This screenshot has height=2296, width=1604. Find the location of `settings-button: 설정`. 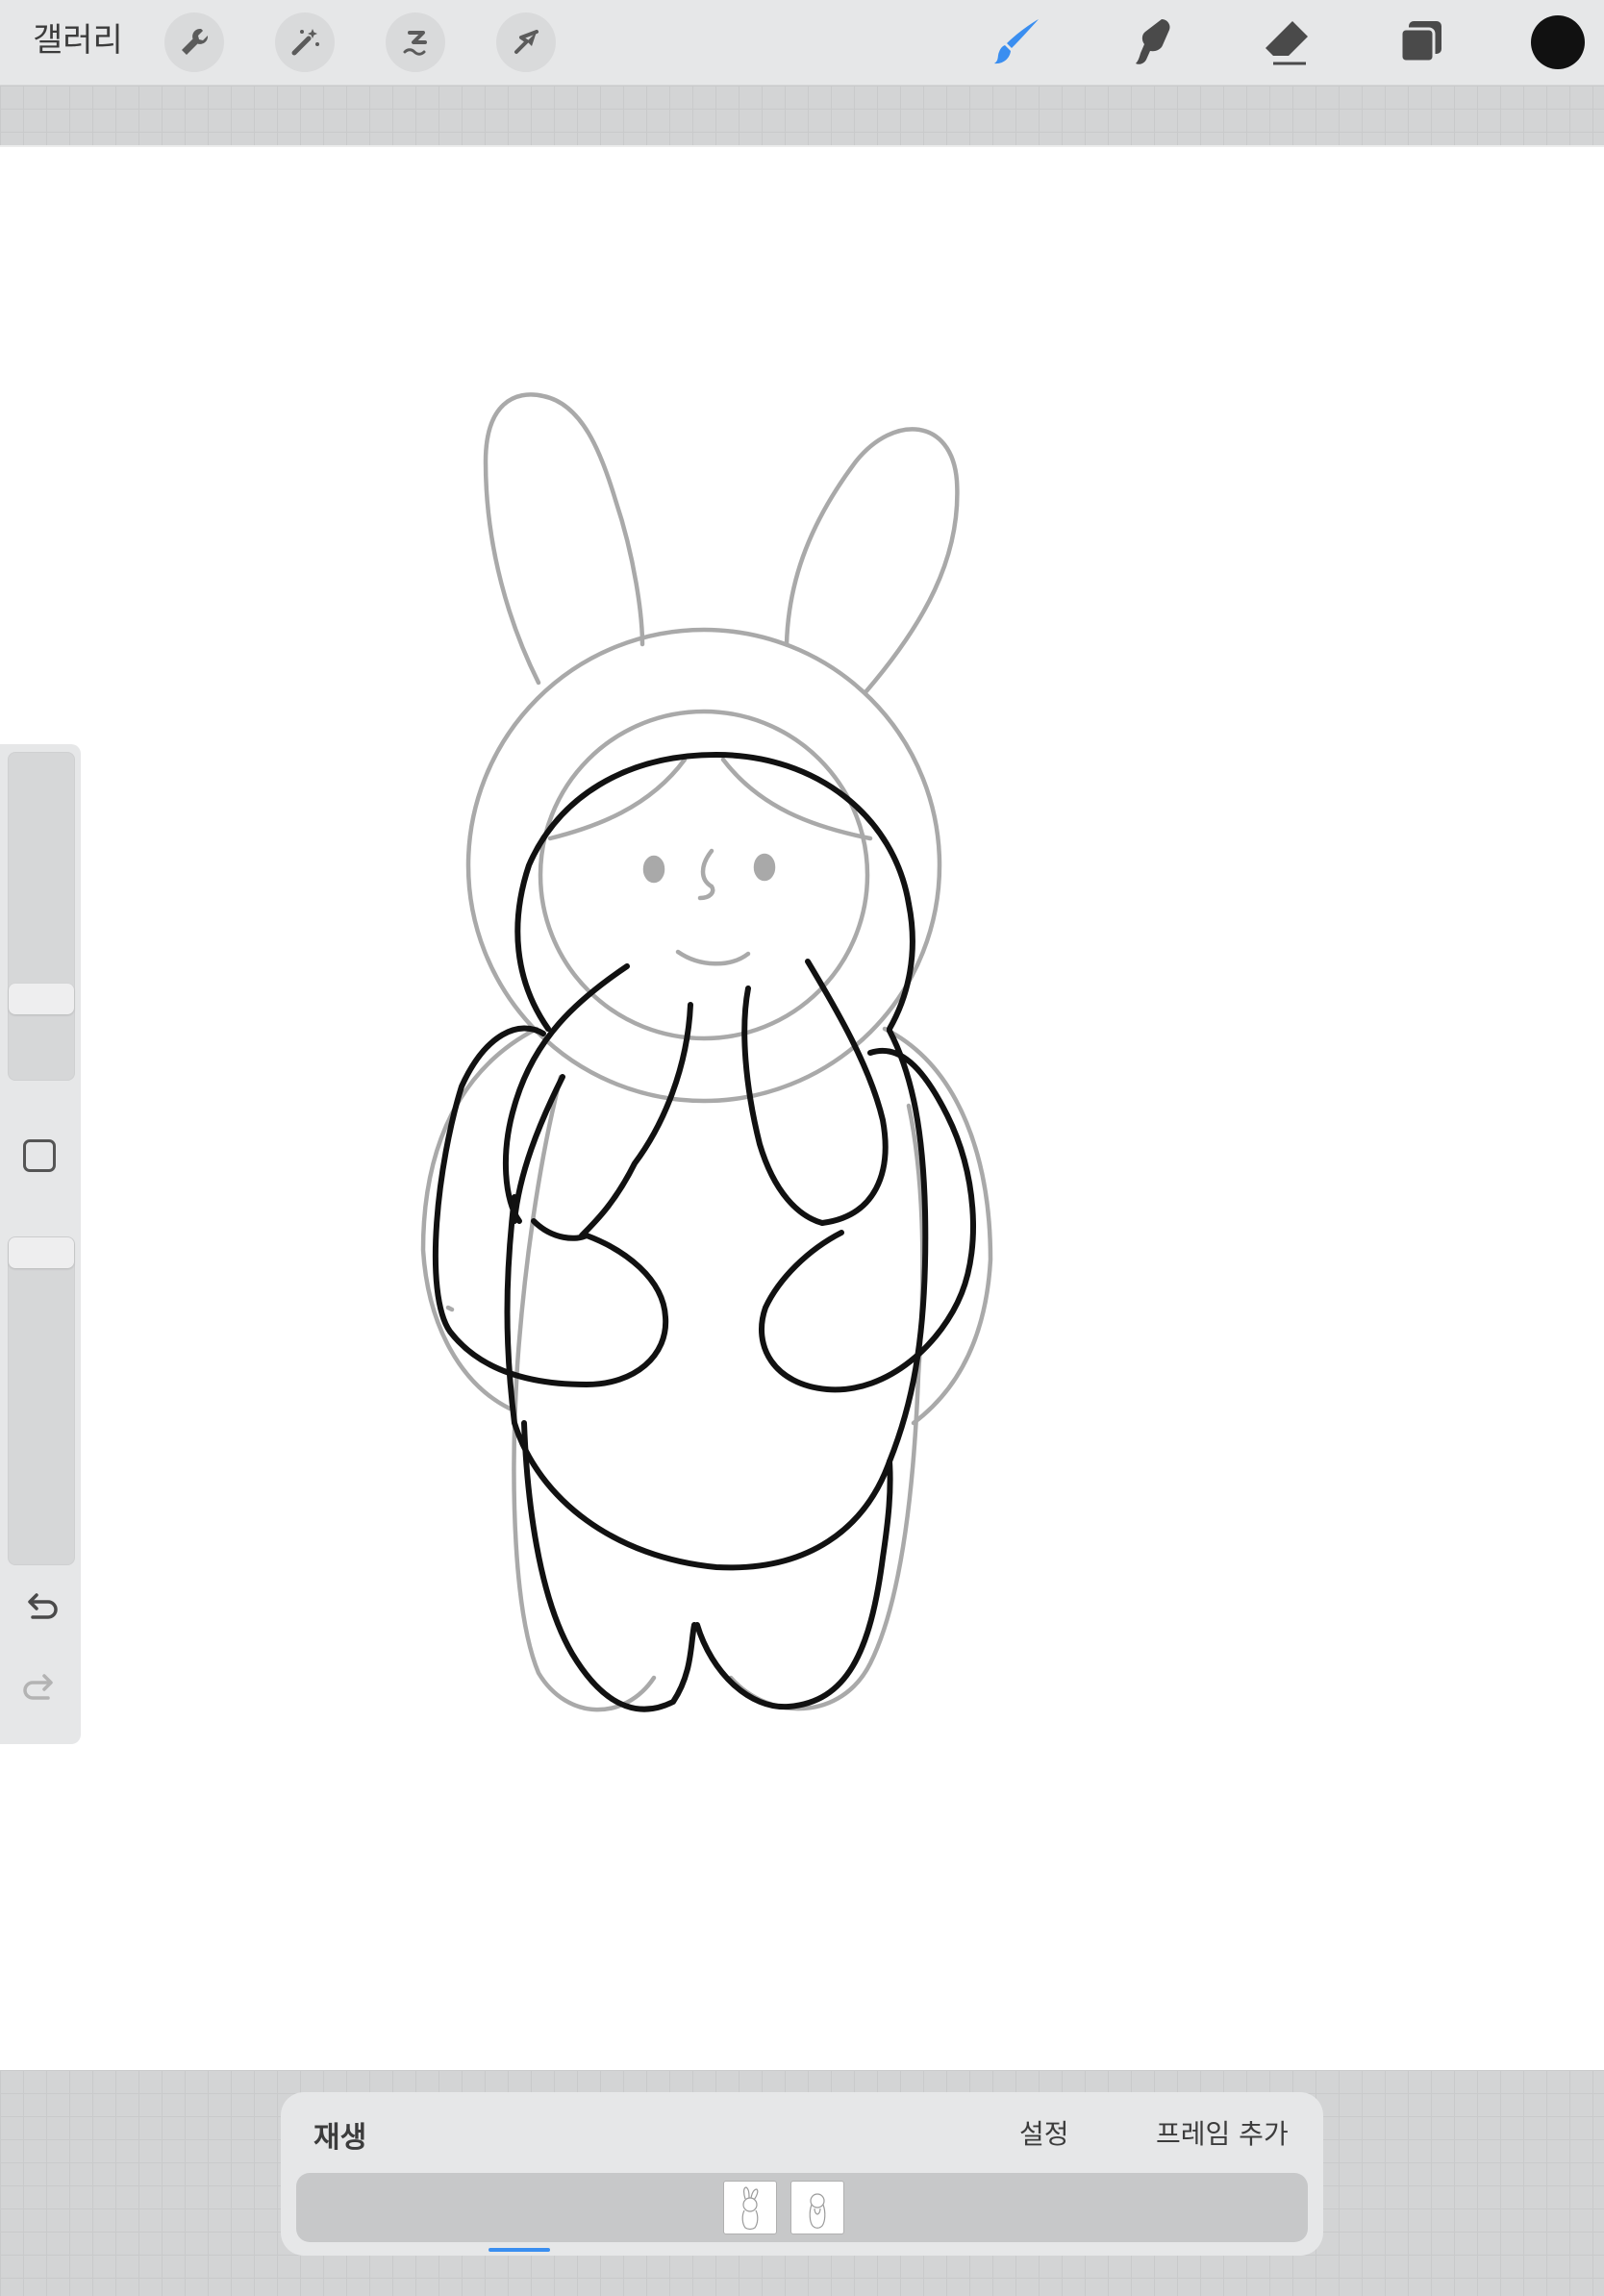

settings-button: 설정 is located at coordinates (1044, 2132).